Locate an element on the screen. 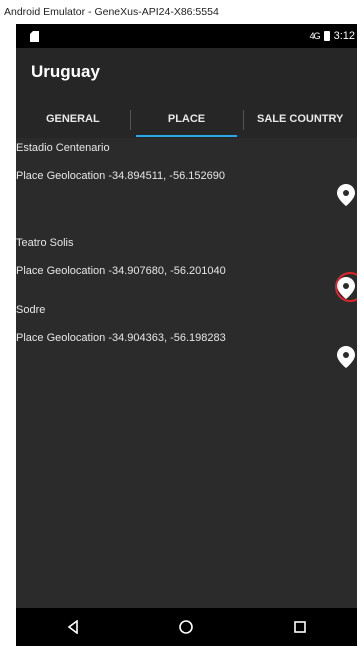 Image resolution: width=357 pixels, height=646 pixels. back-triangle-icon is located at coordinates (72, 627).